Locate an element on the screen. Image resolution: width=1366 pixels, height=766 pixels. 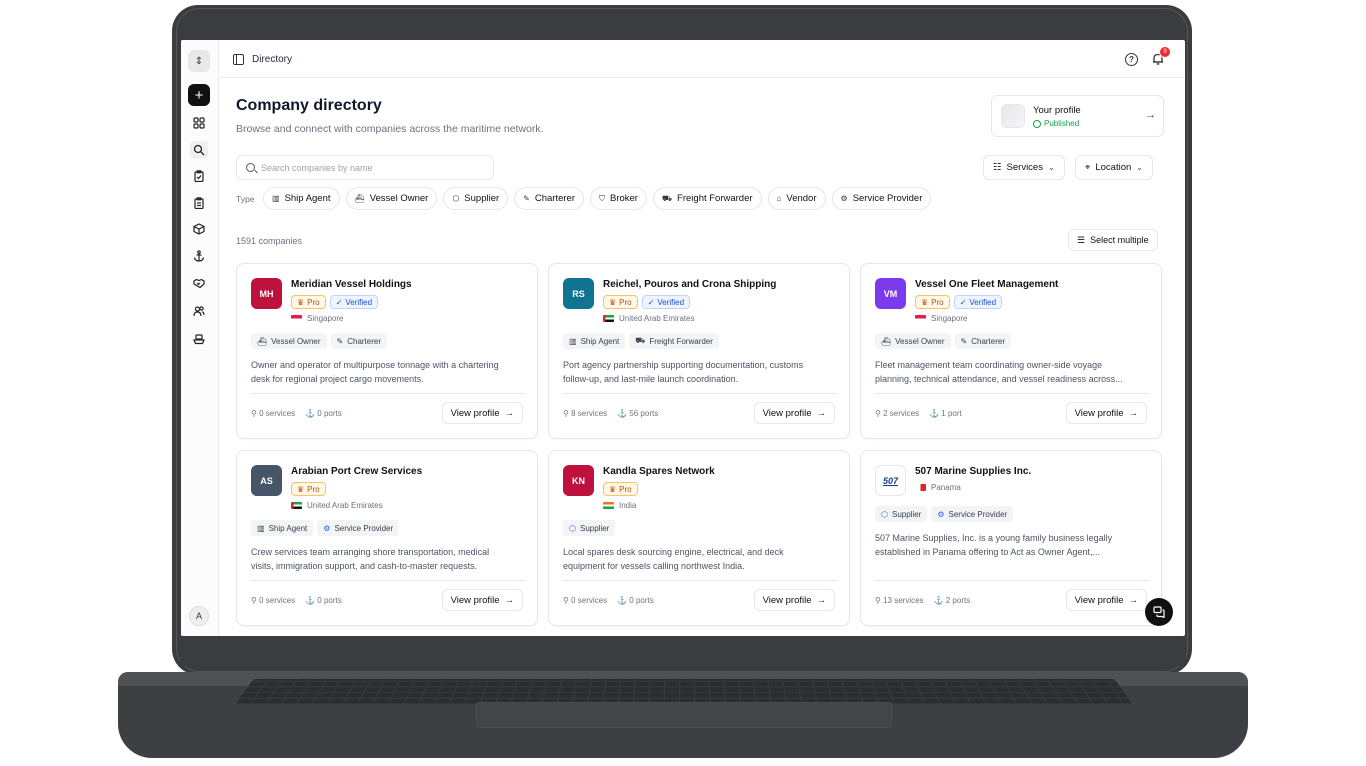
tag-label: Charterer is located at coordinates (988, 341).